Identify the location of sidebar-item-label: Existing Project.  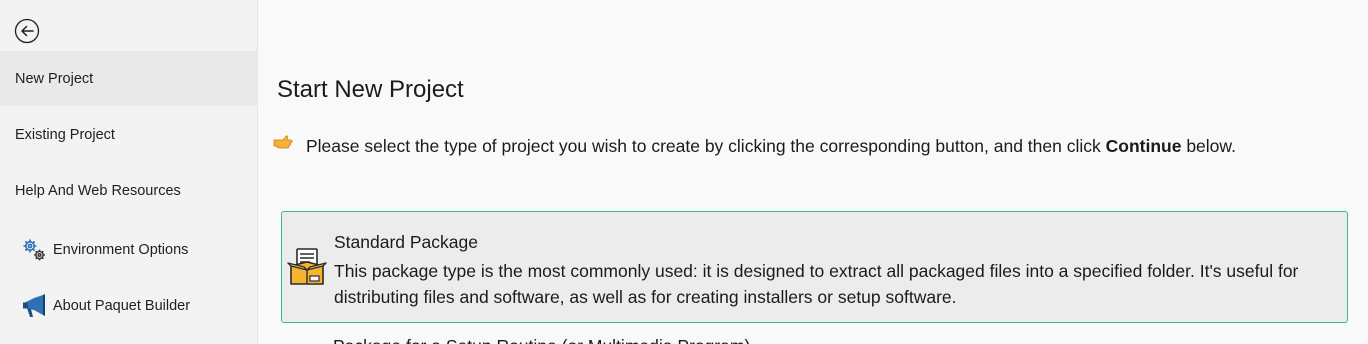
(65, 134).